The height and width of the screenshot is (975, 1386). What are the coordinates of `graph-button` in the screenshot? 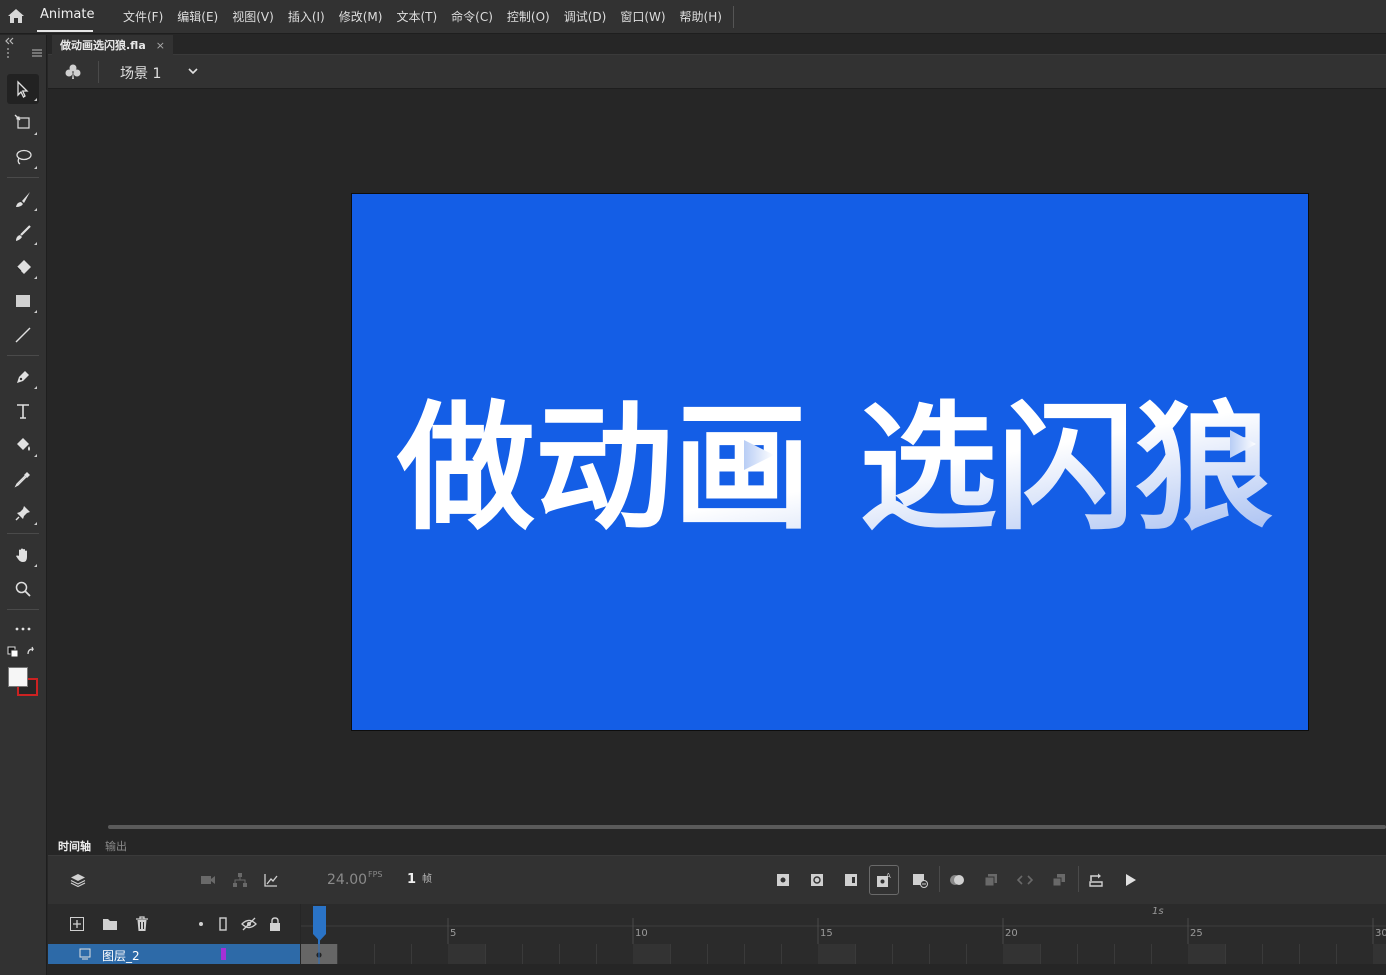 It's located at (271, 880).